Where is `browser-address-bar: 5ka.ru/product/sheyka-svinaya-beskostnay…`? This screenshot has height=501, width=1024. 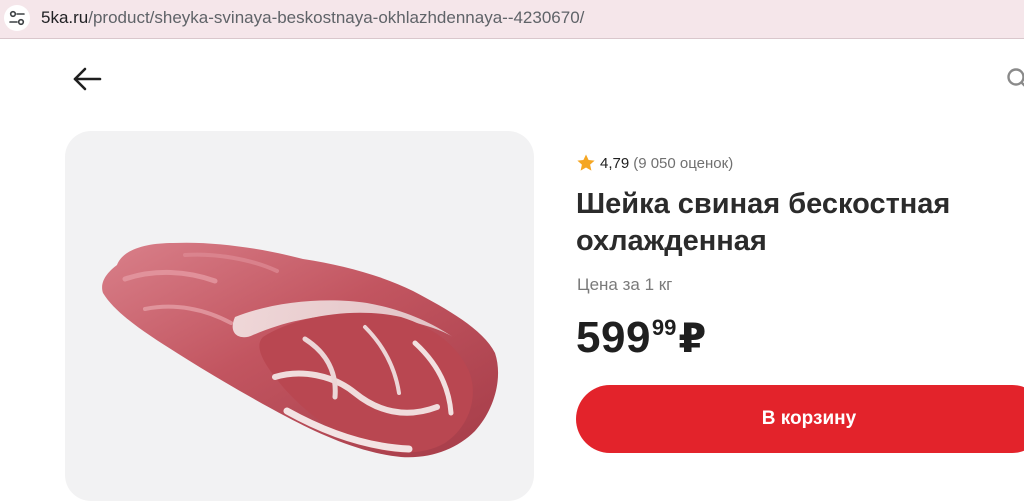 browser-address-bar: 5ka.ru/product/sheyka-svinaya-beskostnay… is located at coordinates (512, 19).